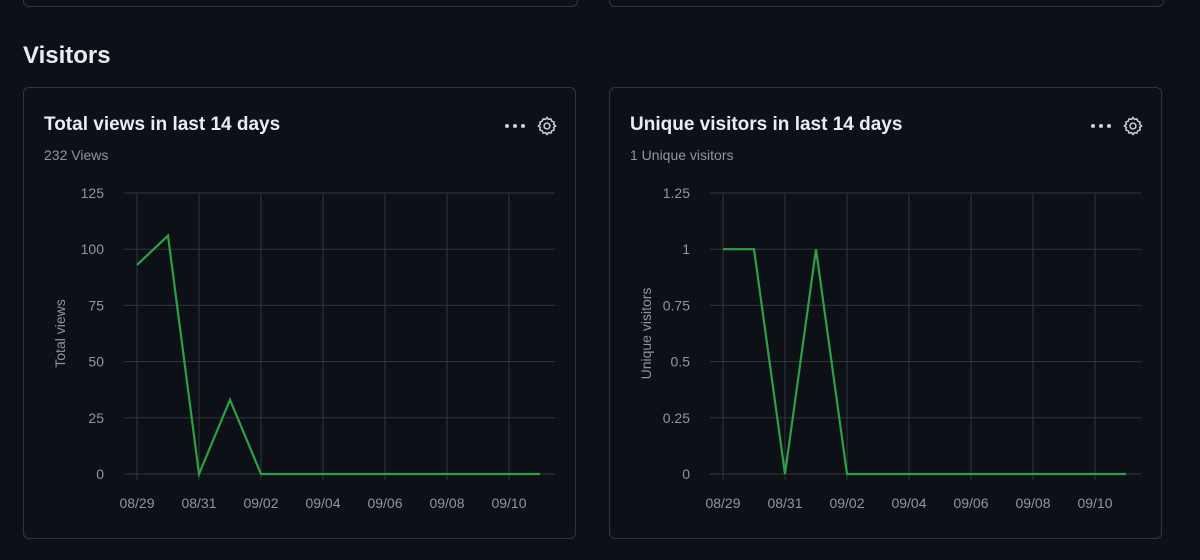 The width and height of the screenshot is (1200, 560). I want to click on y-tick-label: 0.75, so click(676, 305).